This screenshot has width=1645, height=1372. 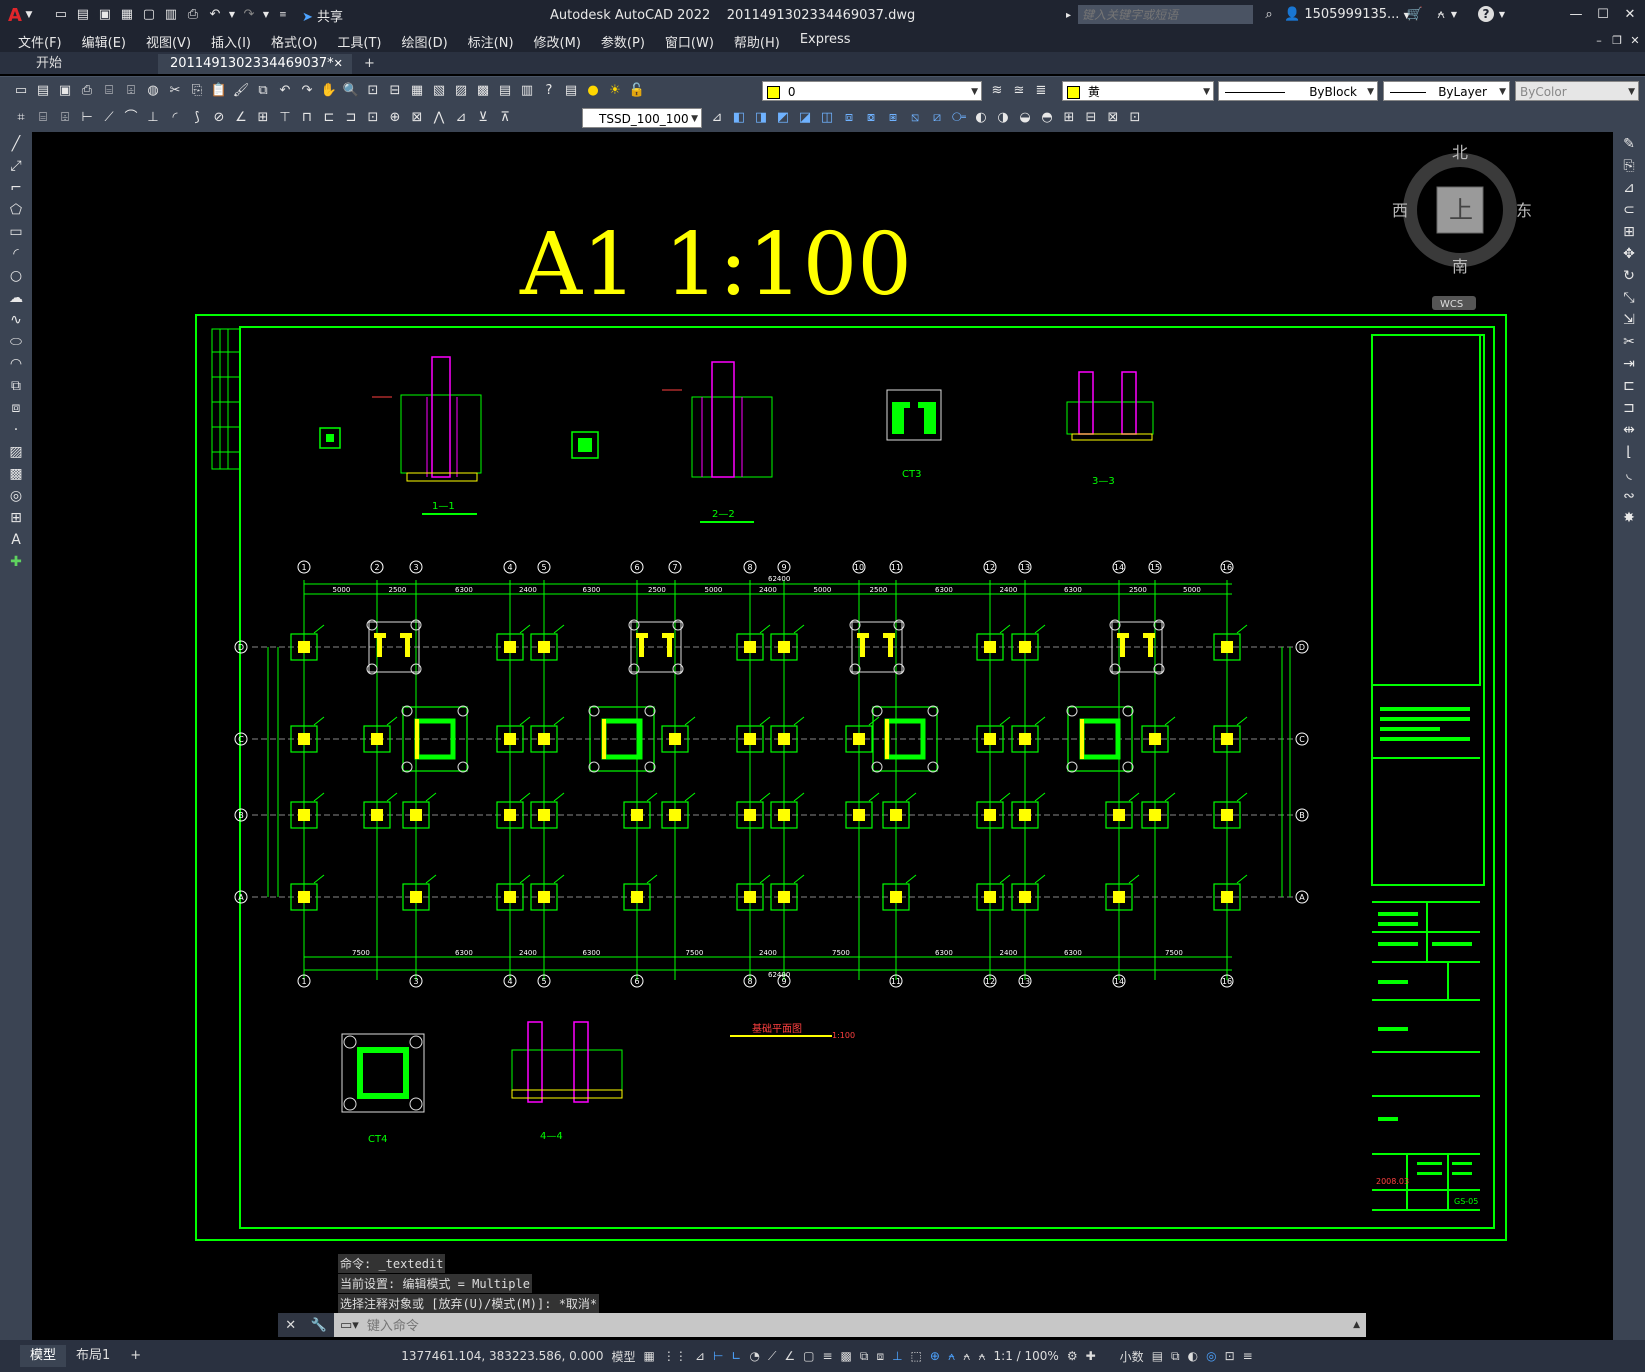 I want to click on make-block-icon: ⧈, so click(x=16, y=408).